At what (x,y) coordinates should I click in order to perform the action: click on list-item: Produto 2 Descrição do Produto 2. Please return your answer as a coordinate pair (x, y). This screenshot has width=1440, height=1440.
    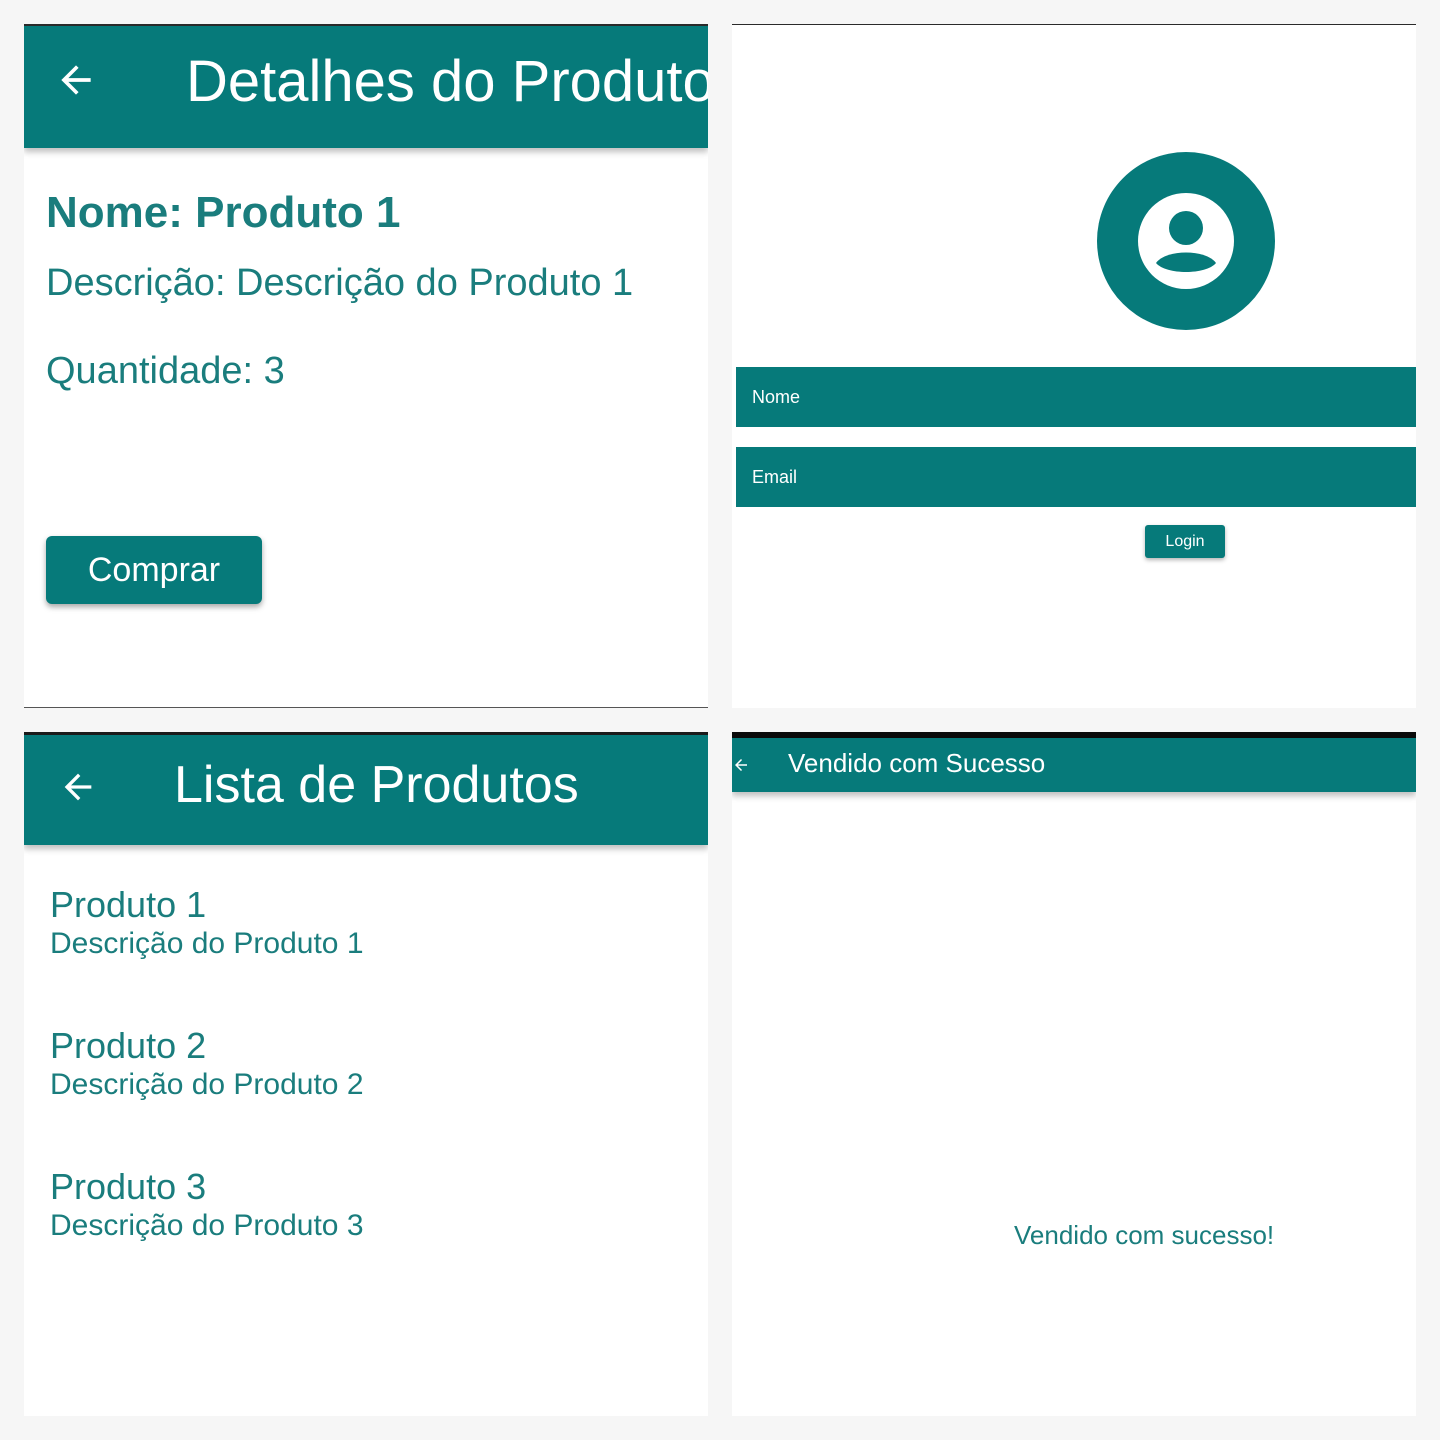
    Looking at the image, I should click on (207, 1065).